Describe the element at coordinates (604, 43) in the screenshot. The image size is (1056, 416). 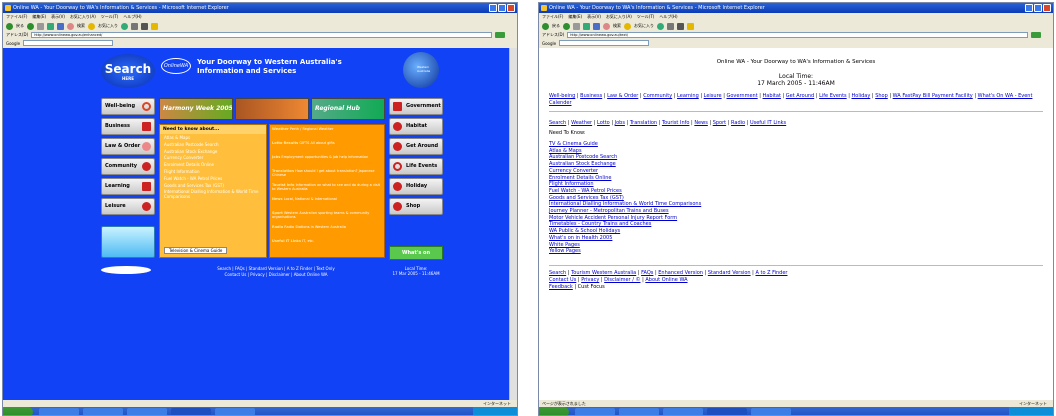
I see `google-search-input` at that location.